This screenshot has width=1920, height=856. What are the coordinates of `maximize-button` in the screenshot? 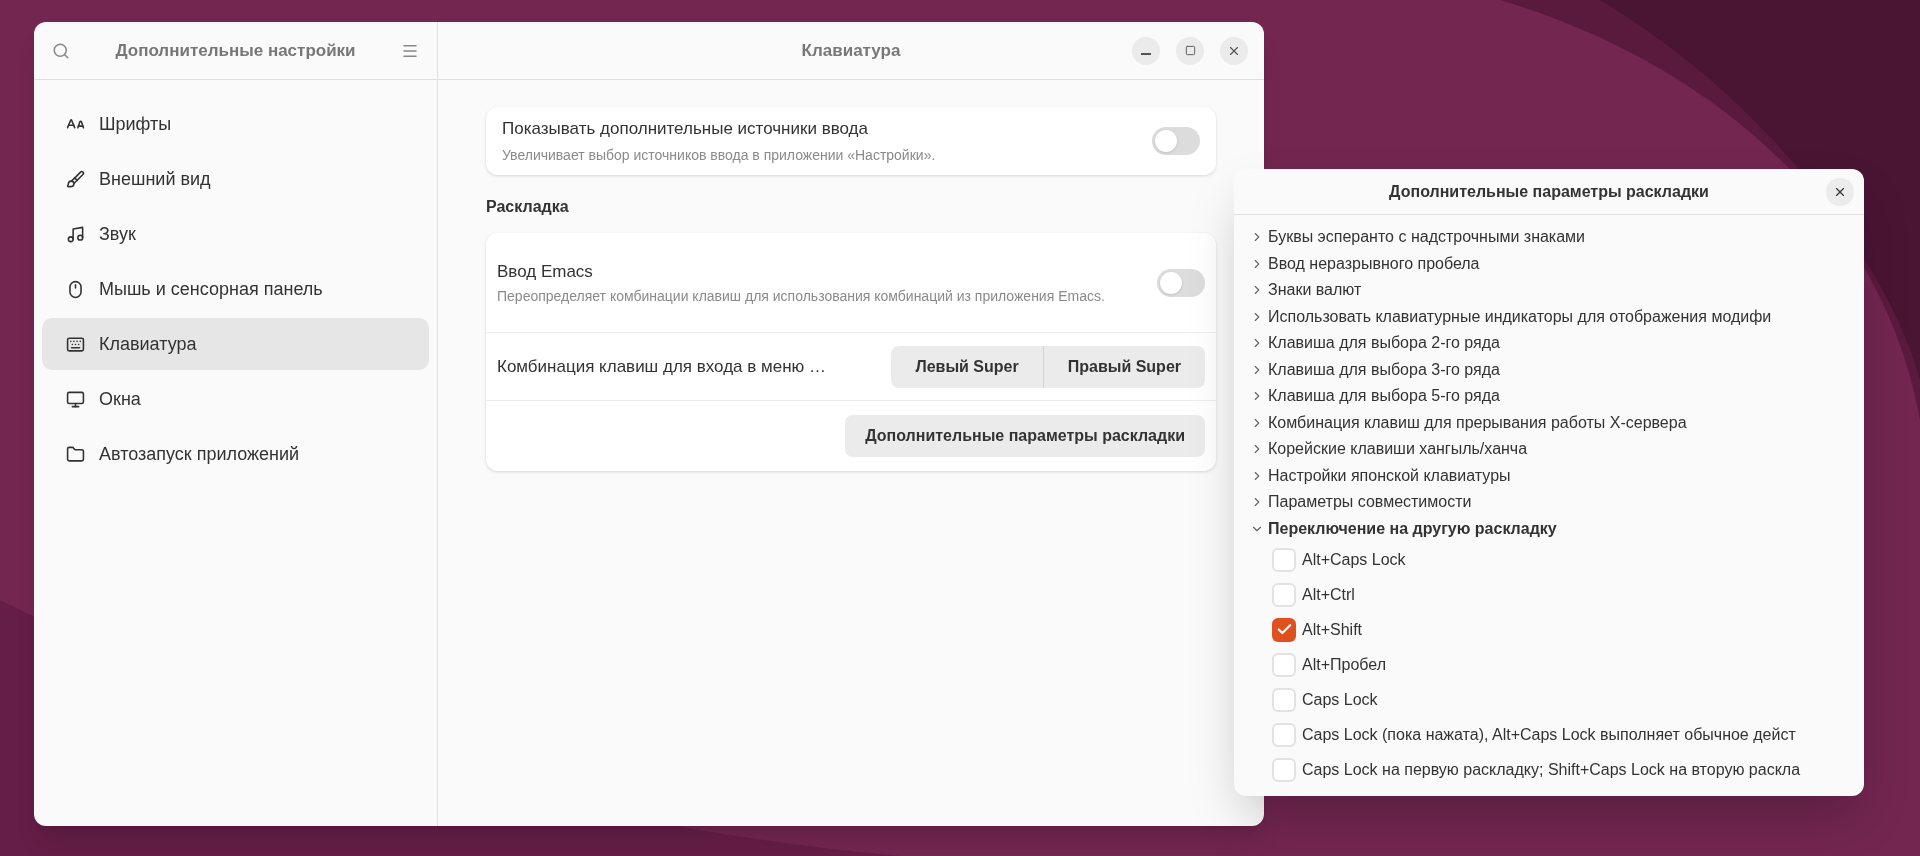 It's located at (1190, 50).